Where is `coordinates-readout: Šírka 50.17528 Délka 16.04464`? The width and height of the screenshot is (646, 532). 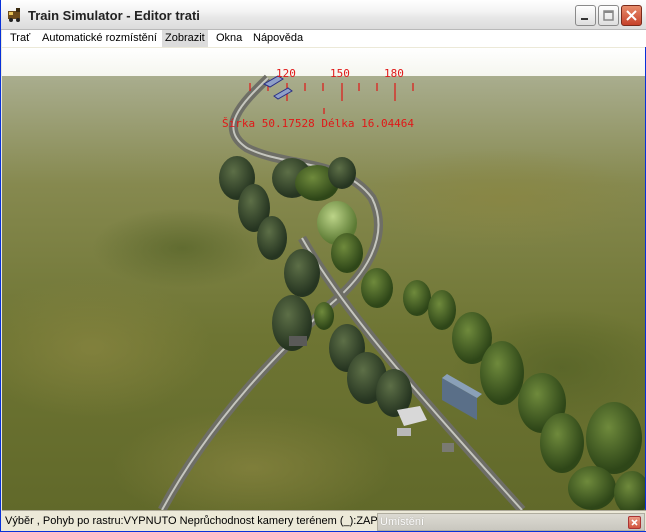
coordinates-readout: Šírka 50.17528 Délka 16.04464 is located at coordinates (318, 123).